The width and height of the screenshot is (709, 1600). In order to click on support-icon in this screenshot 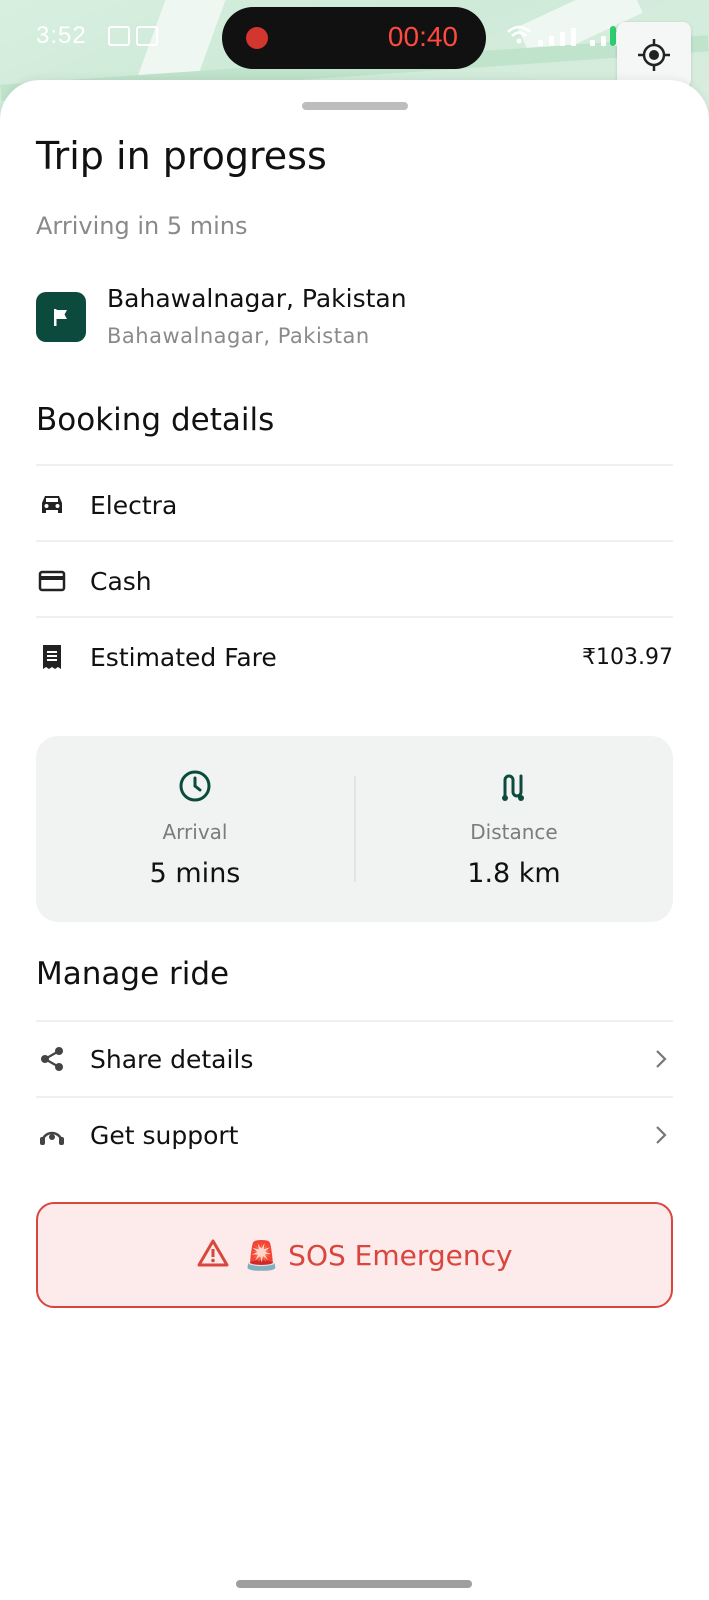, I will do `click(52, 1135)`.